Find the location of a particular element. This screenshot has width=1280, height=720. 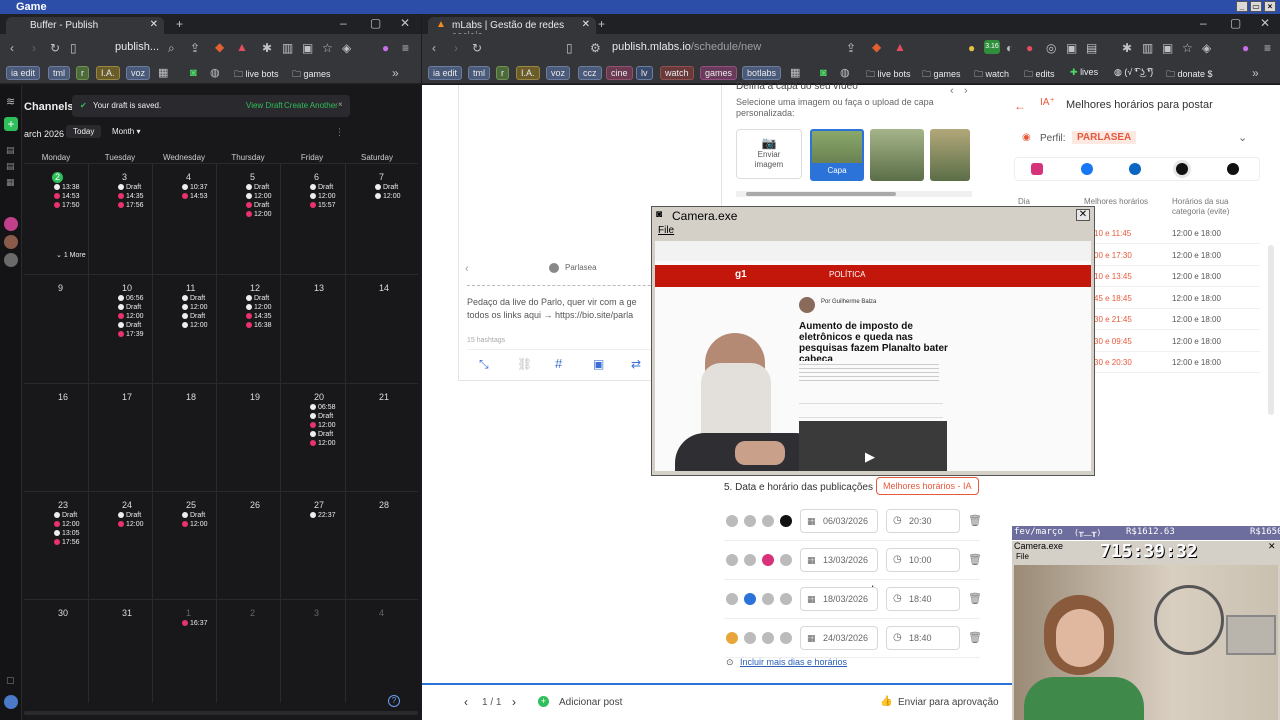

calendar-event: 14:35 is located at coordinates (259, 316).